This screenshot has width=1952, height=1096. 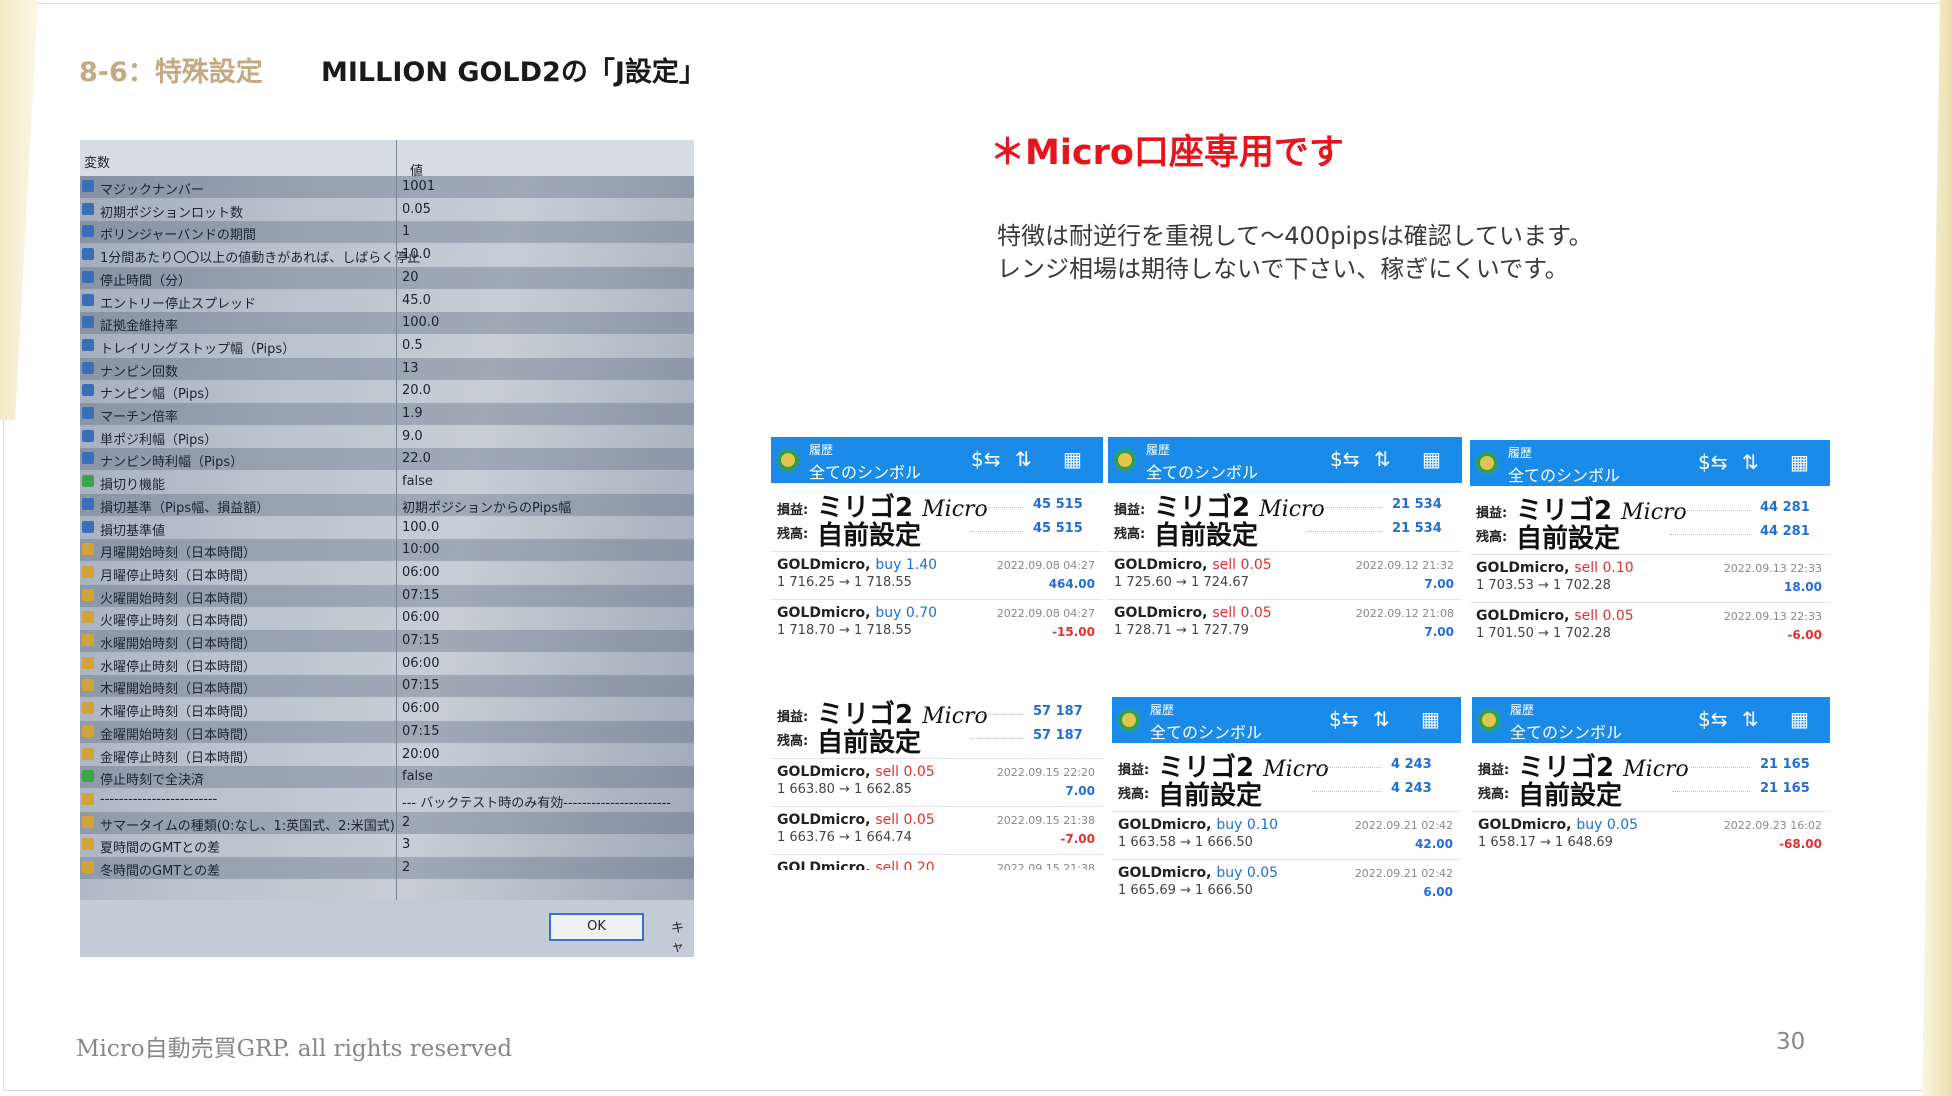 What do you see at coordinates (387, 346) in the screenshot?
I see `param-row: トレイリングストップ幅（Pips） 0.5` at bounding box center [387, 346].